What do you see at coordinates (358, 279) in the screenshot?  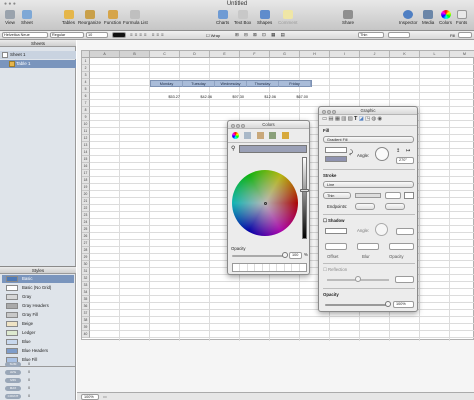 I see `reflection-slider-thumb` at bounding box center [358, 279].